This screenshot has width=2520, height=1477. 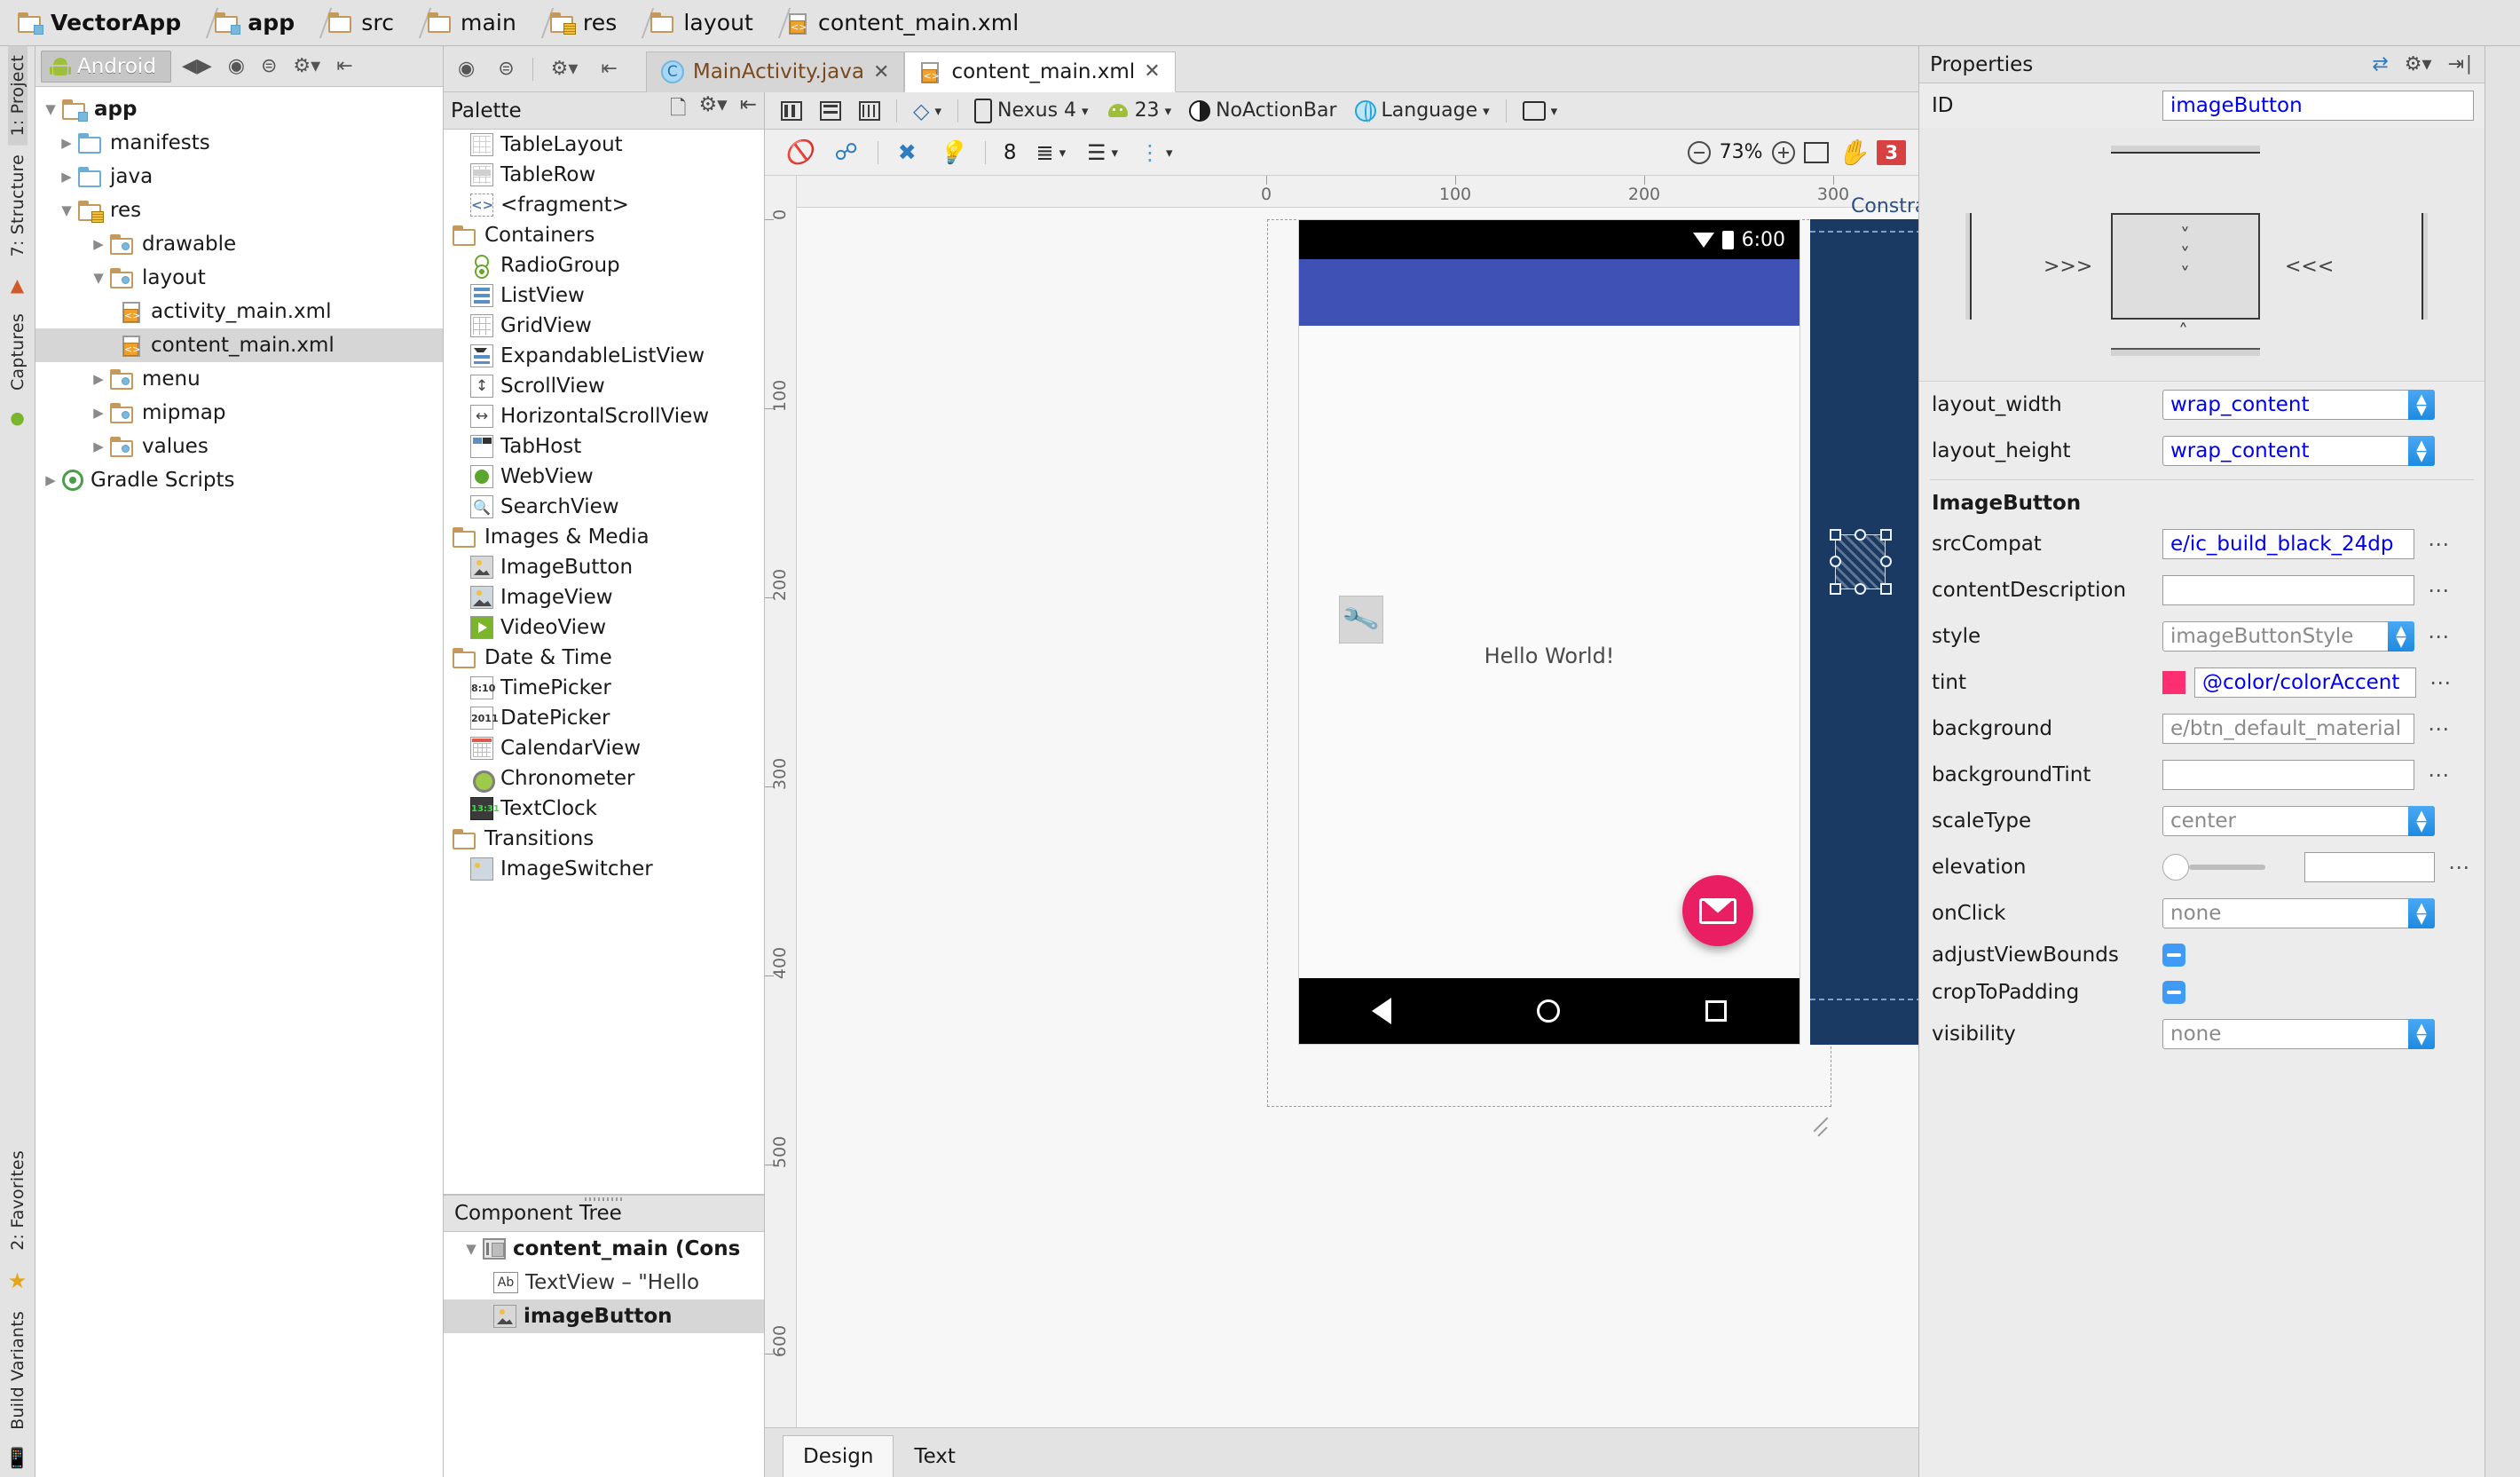 What do you see at coordinates (1886, 535) in the screenshot?
I see `resize-handle-topright` at bounding box center [1886, 535].